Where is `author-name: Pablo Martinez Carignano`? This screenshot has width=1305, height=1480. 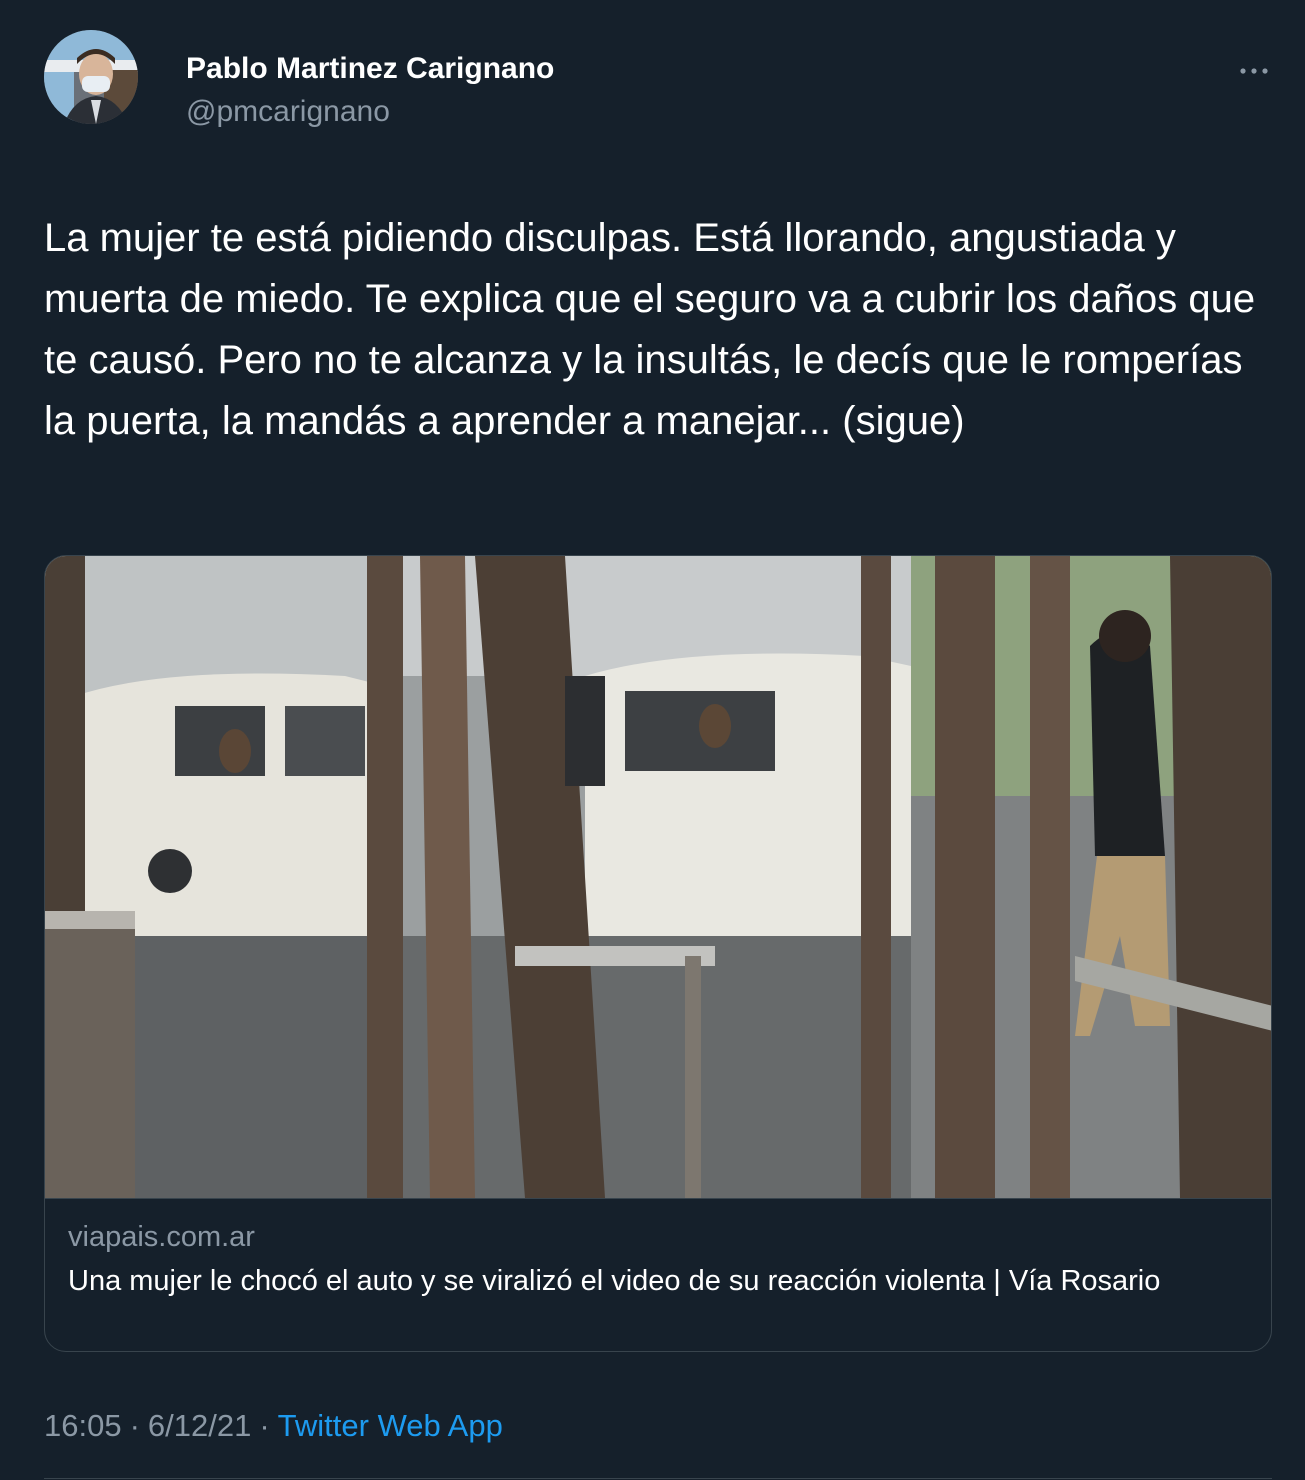 author-name: Pablo Martinez Carignano is located at coordinates (370, 69).